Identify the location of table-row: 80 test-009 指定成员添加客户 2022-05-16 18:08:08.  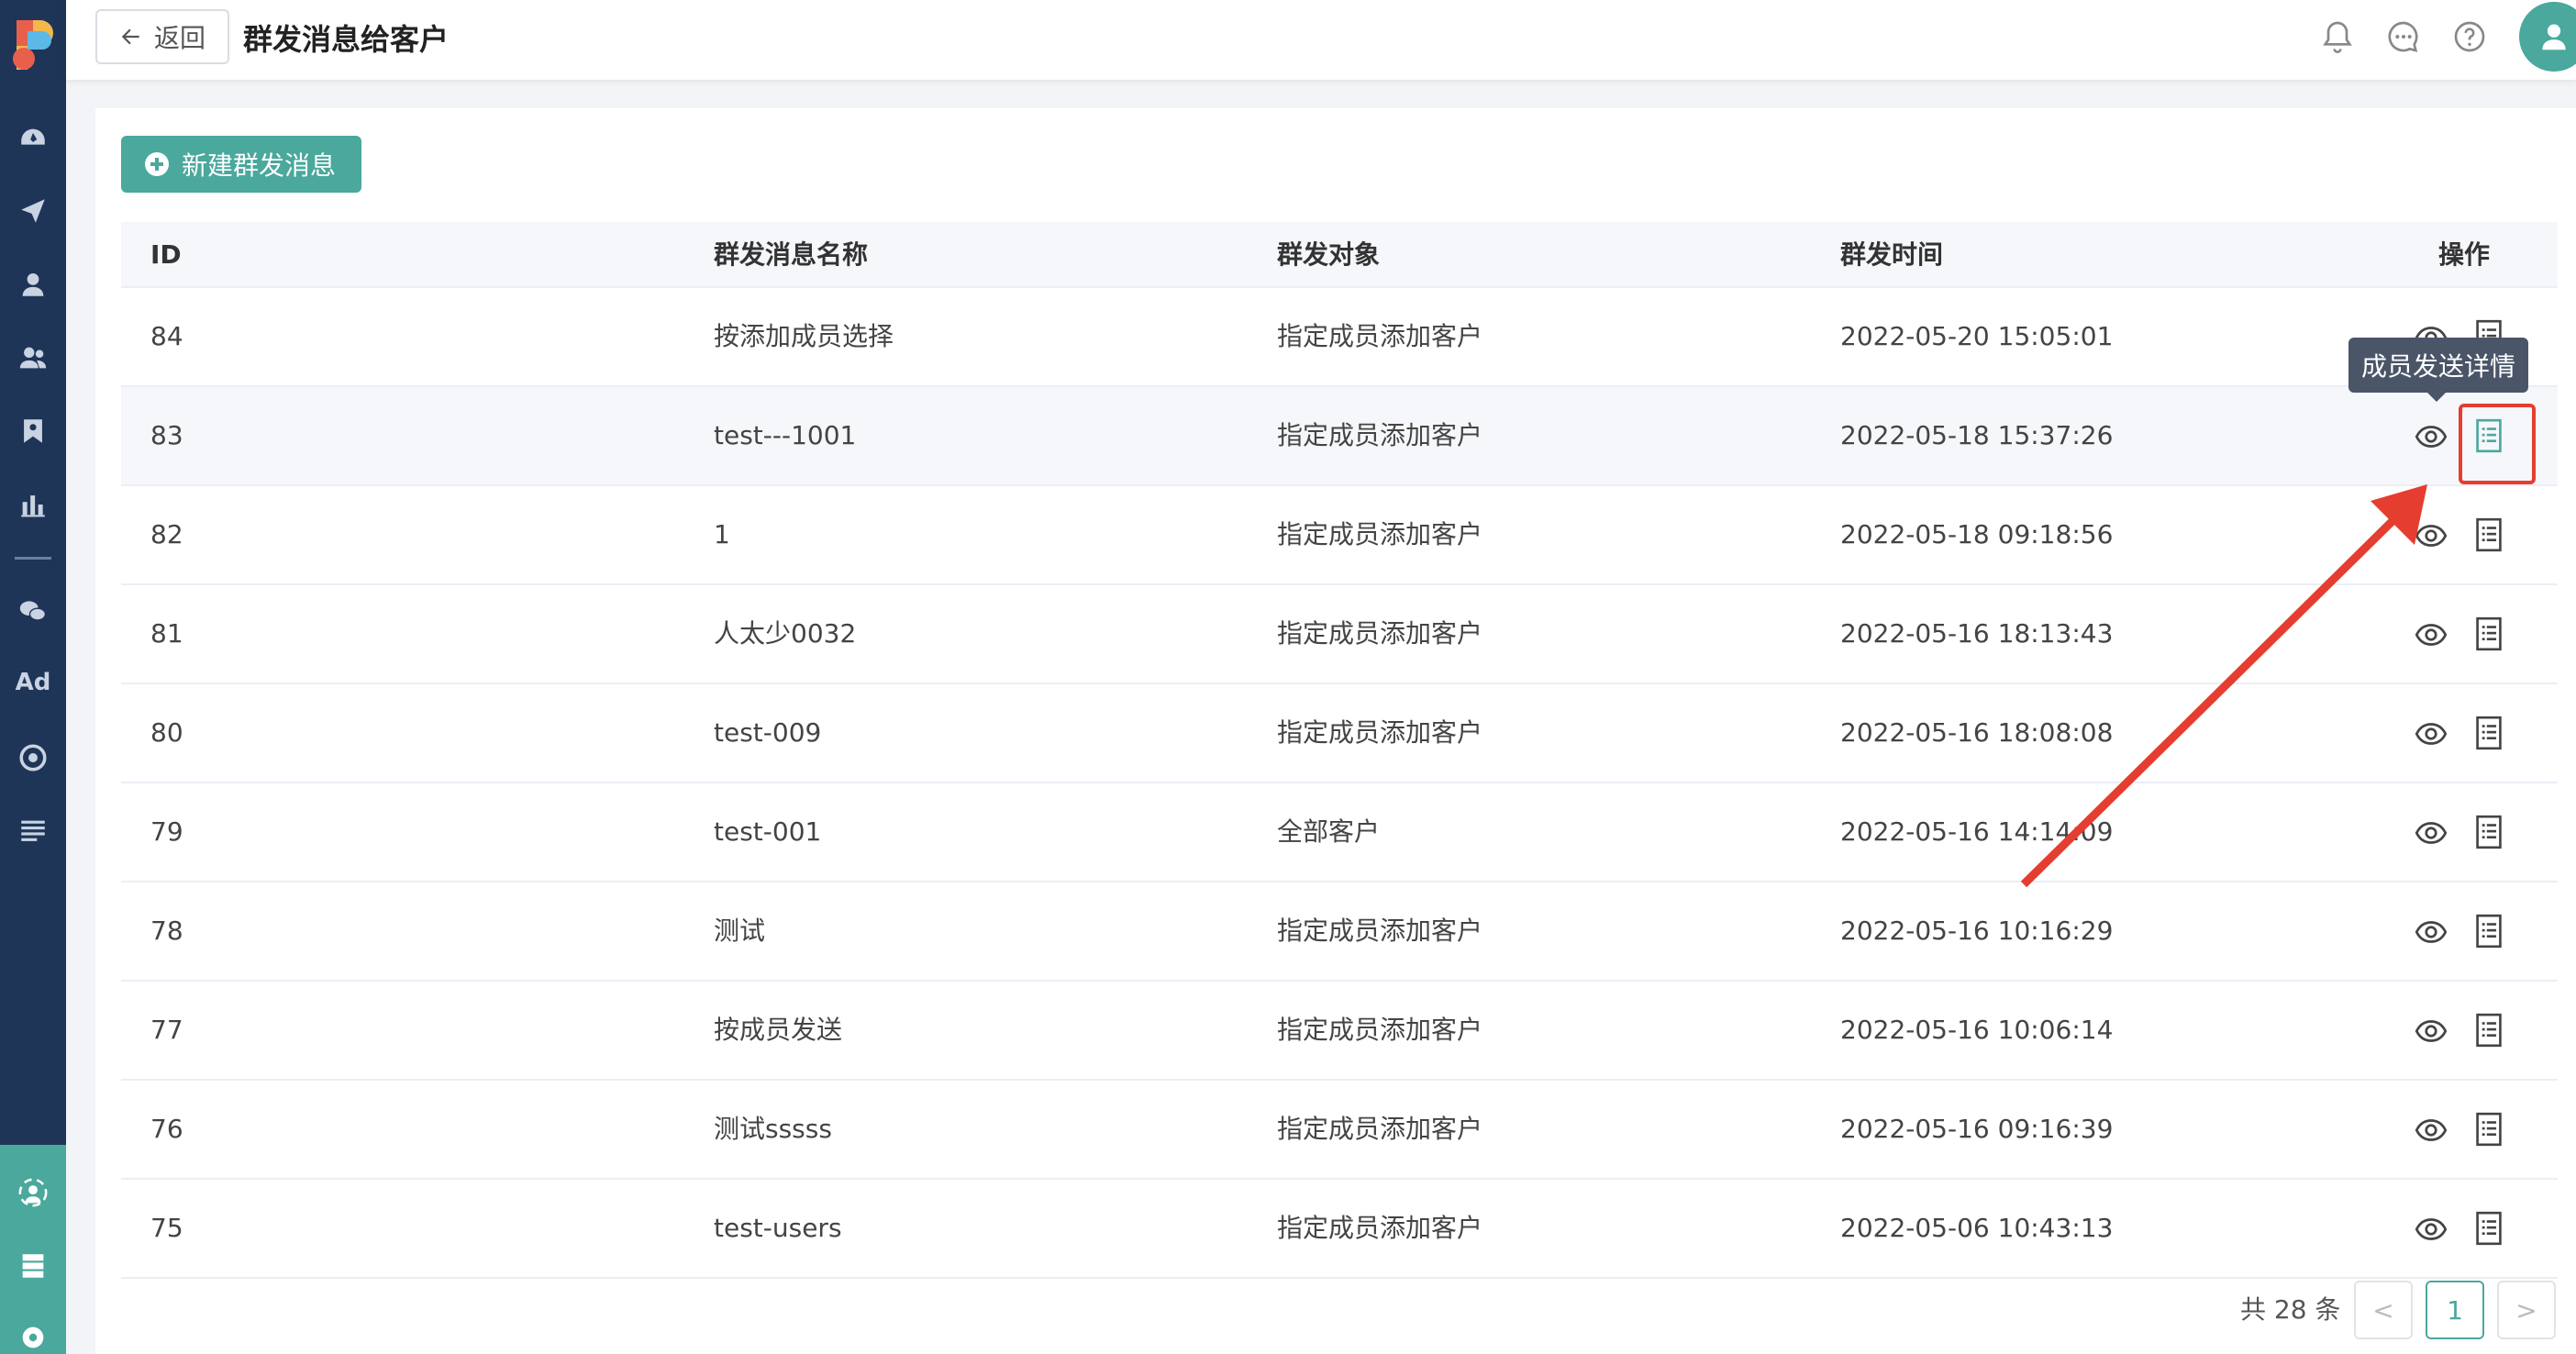
(1339, 733).